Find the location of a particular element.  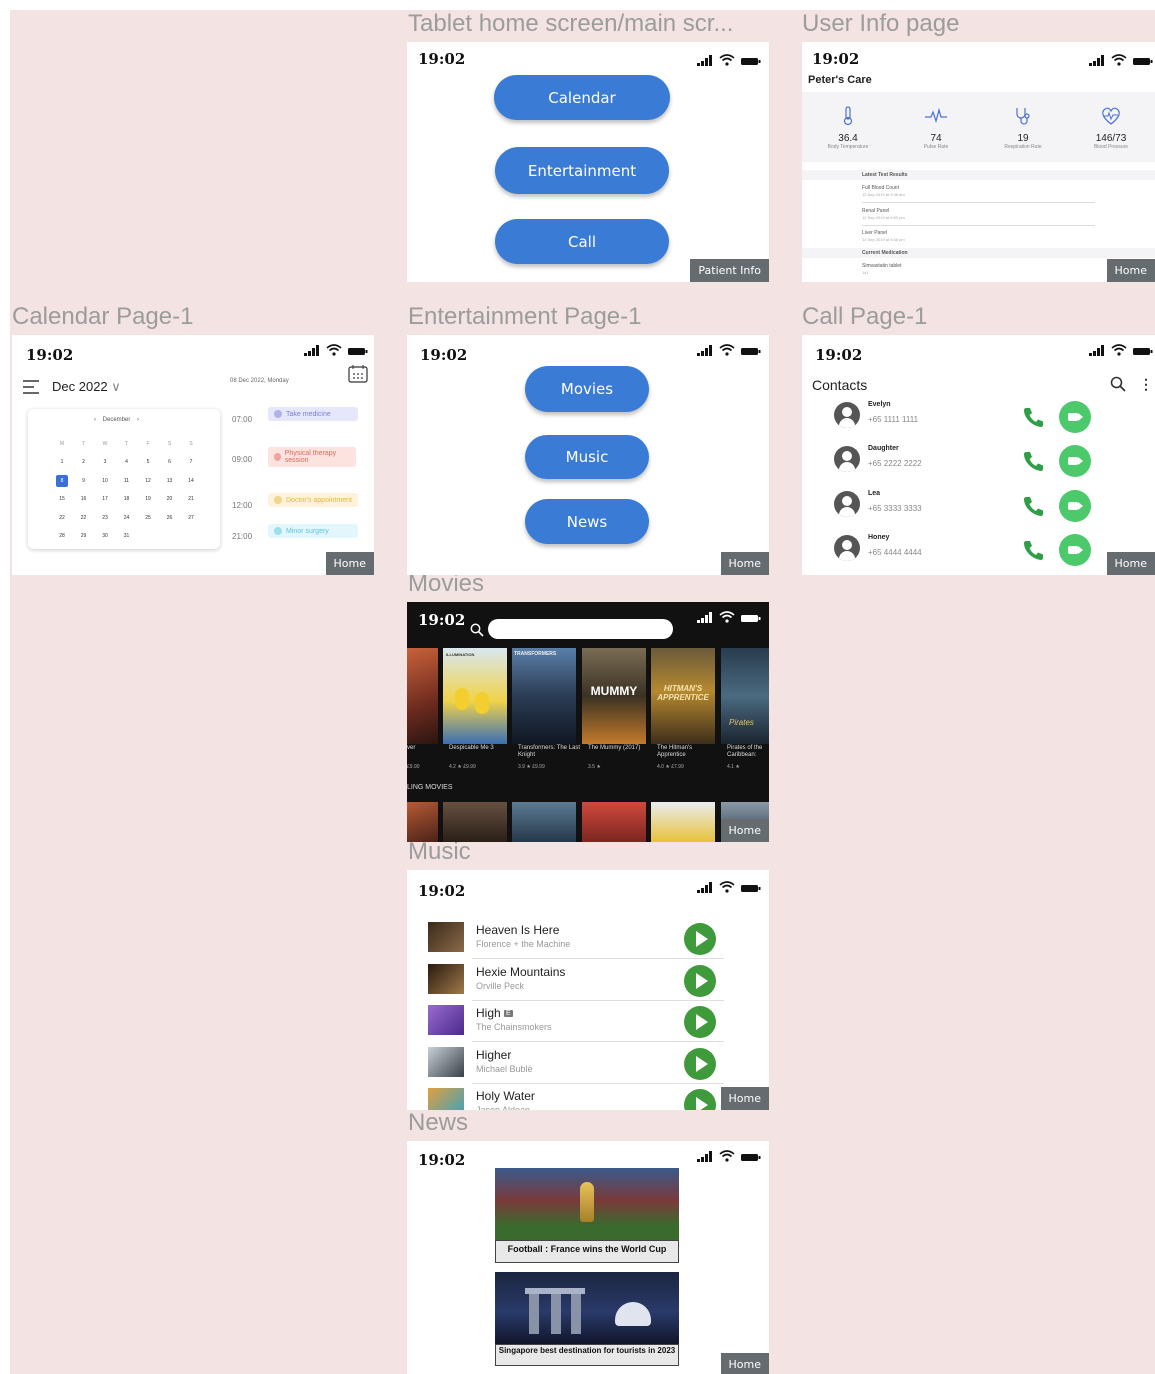

event-chip: Minor surgery is located at coordinates (313, 531).